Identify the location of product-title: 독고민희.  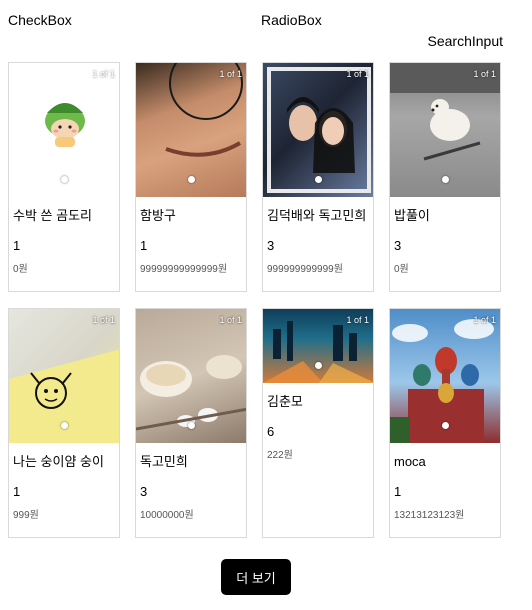
(164, 461).